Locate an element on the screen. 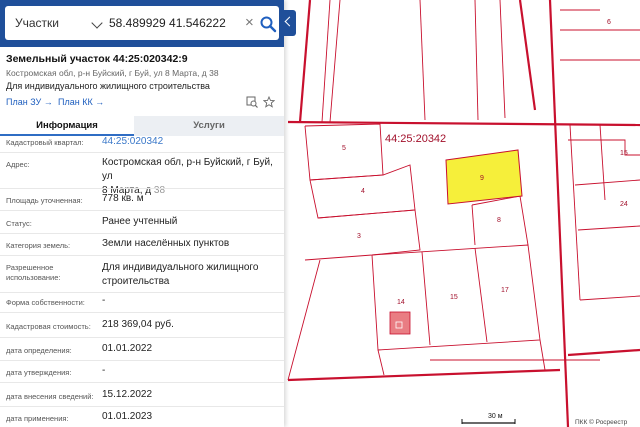 This screenshot has width=640, height=427. chevron-left-icon is located at coordinates (289, 21).